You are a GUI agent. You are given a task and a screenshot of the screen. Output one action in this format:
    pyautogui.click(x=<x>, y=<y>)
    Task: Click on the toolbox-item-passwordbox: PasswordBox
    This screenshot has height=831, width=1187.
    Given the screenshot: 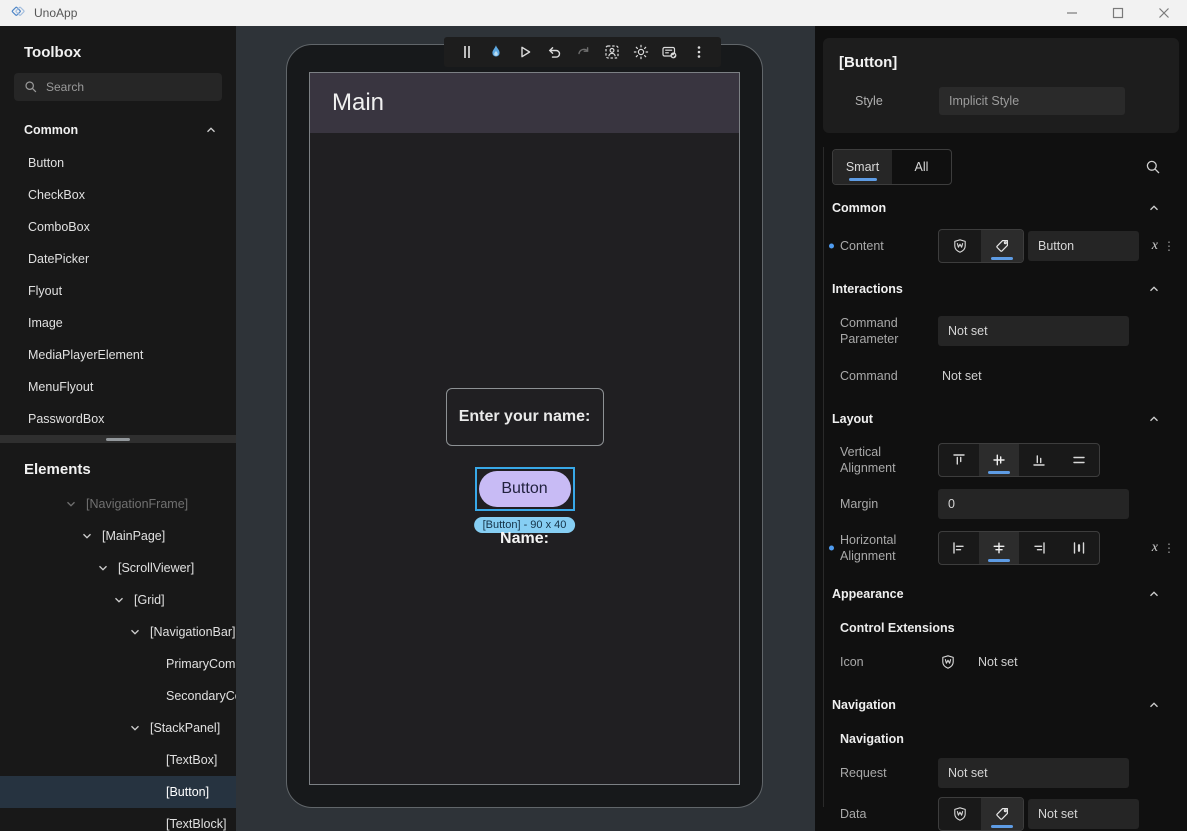 What is the action you would take?
    pyautogui.click(x=118, y=419)
    